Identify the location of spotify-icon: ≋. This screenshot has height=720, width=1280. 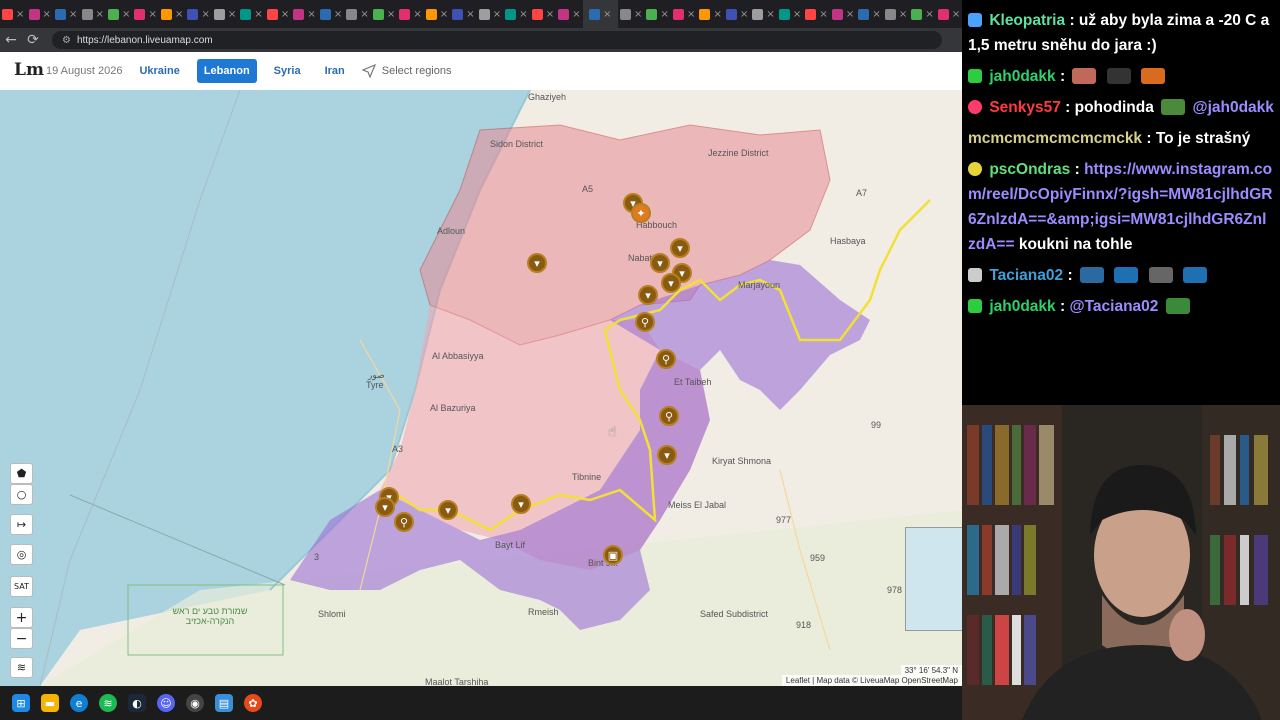
(108, 703).